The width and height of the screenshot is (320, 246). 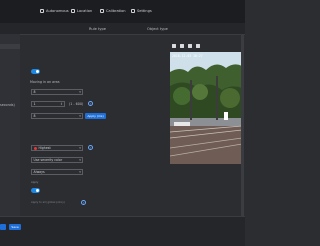 I want to click on area-select: 8 ▾, so click(x=57, y=92).